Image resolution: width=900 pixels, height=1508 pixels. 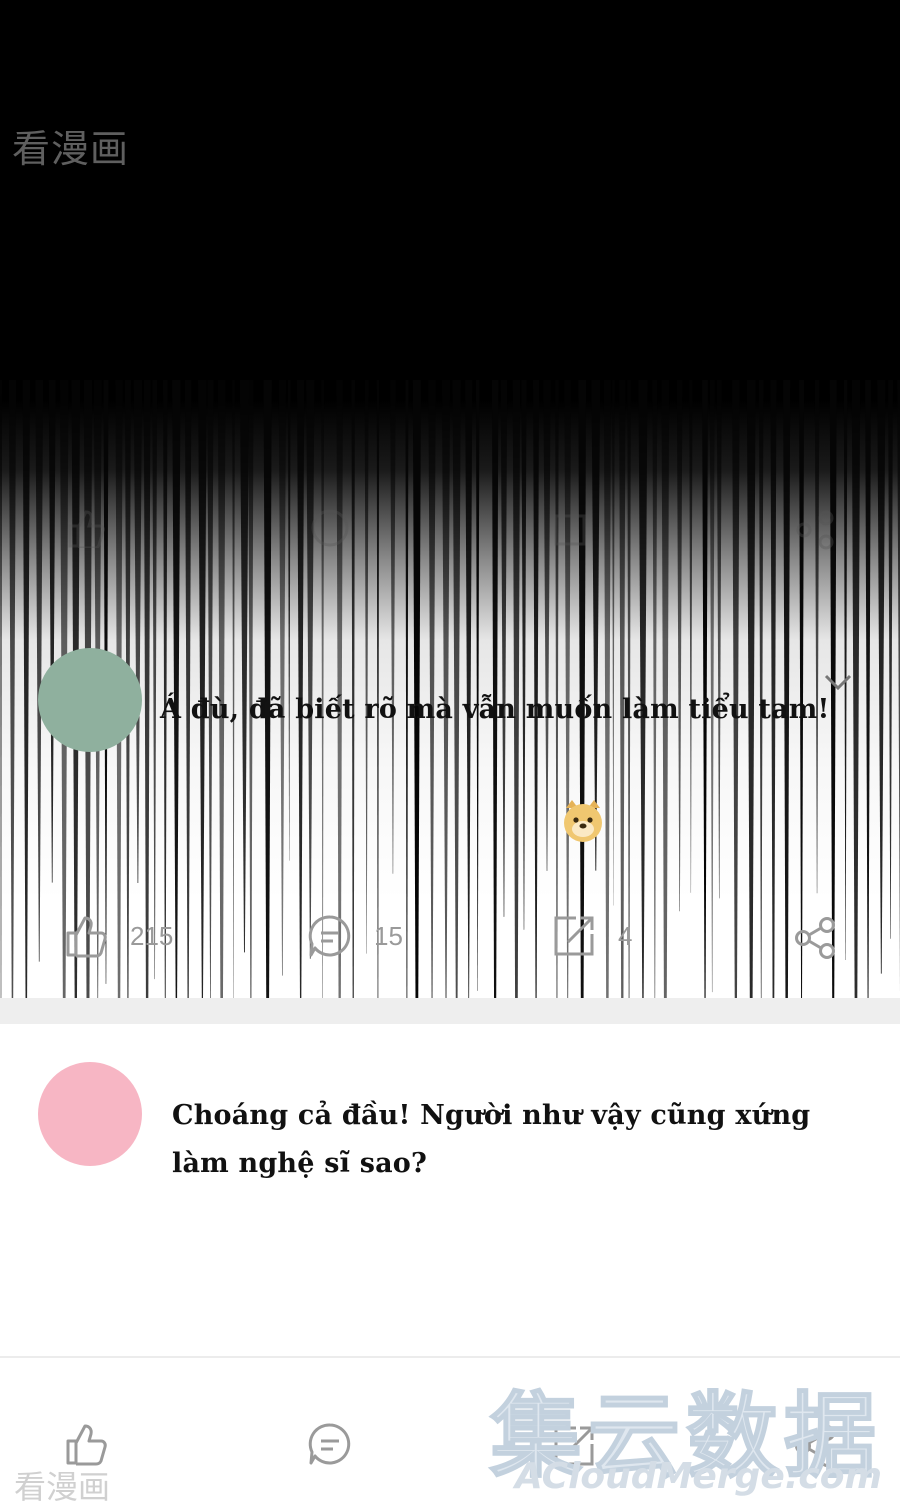 What do you see at coordinates (118, 936) in the screenshot?
I see `like-action: 215` at bounding box center [118, 936].